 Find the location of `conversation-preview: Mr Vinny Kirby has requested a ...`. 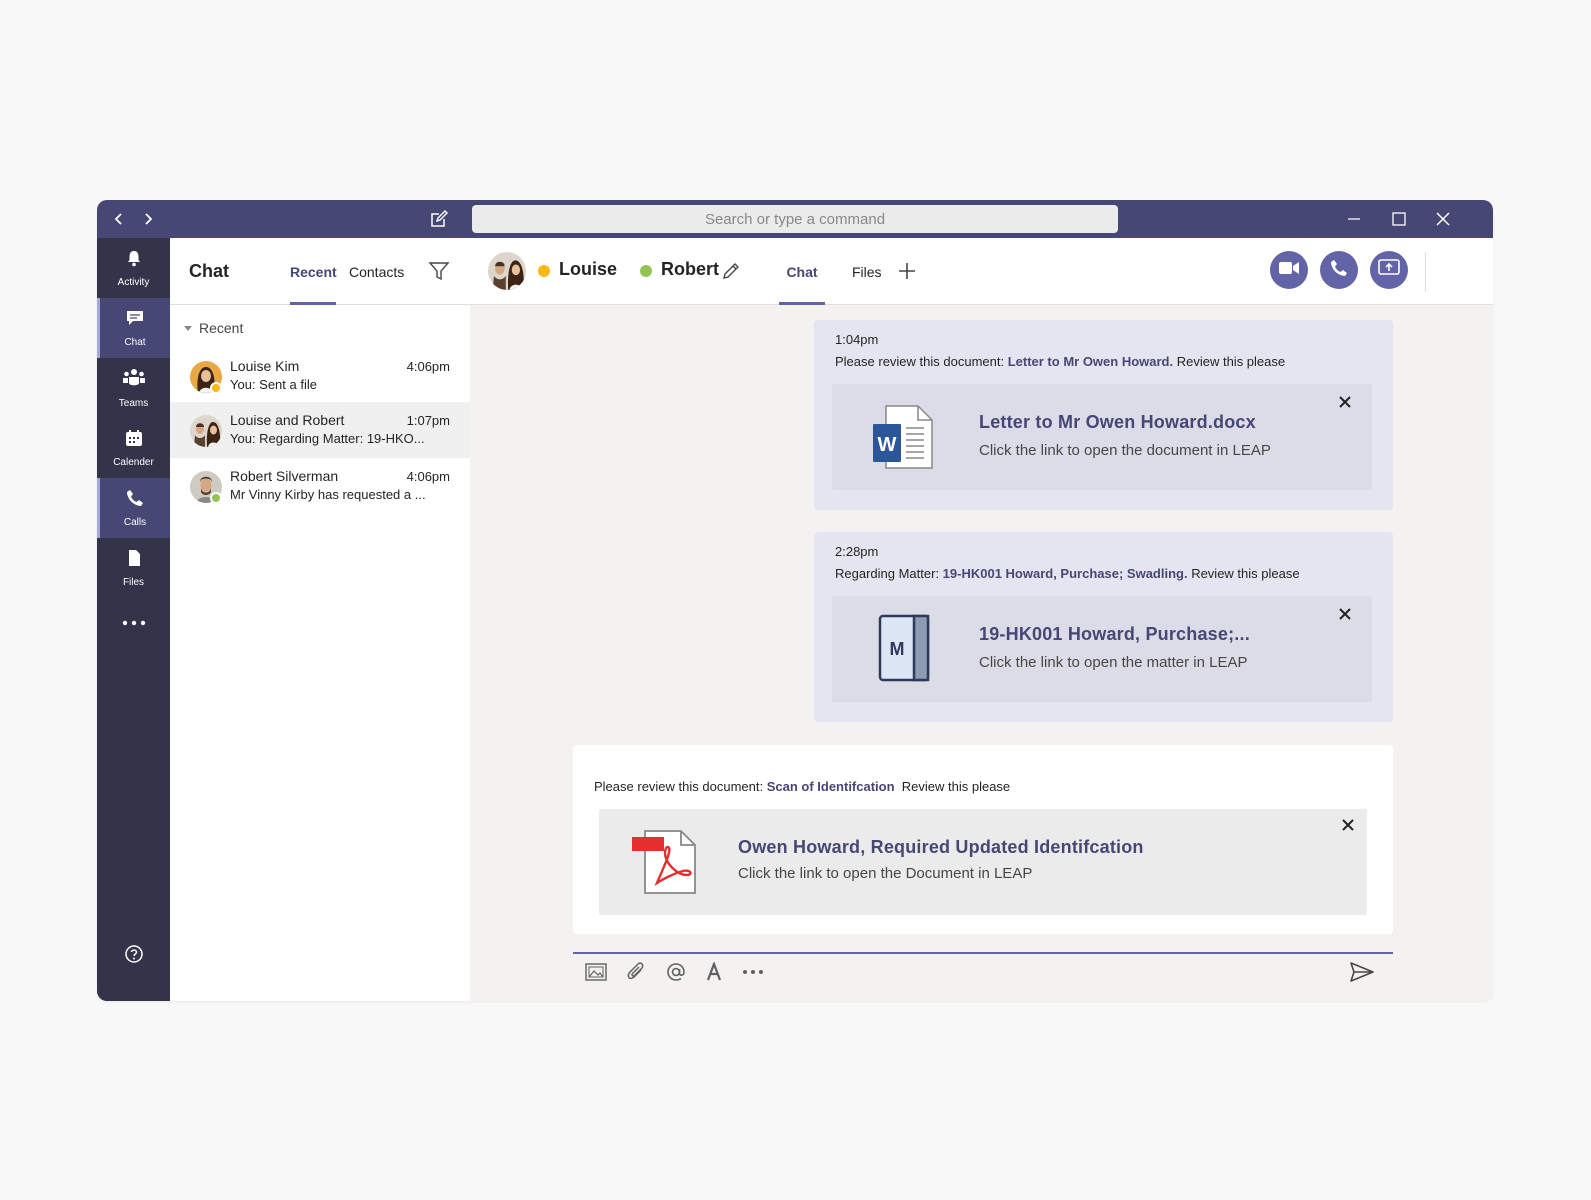

conversation-preview: Mr Vinny Kirby has requested a ... is located at coordinates (328, 494).